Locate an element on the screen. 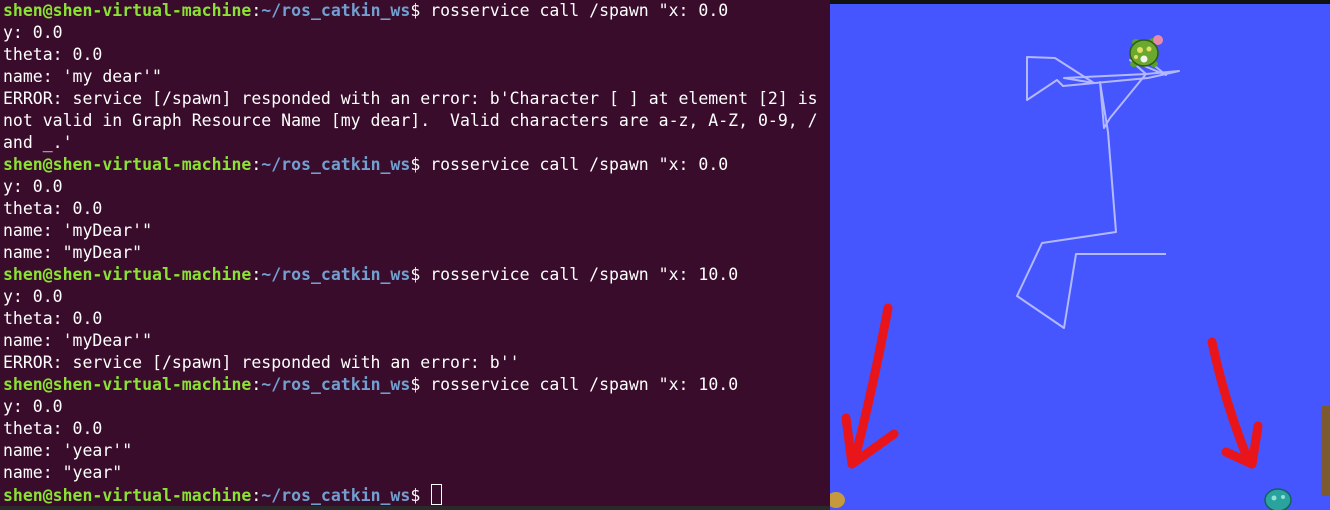 The width and height of the screenshot is (1330, 510). terminal-output-line: name: 'year'" is located at coordinates (68, 450).